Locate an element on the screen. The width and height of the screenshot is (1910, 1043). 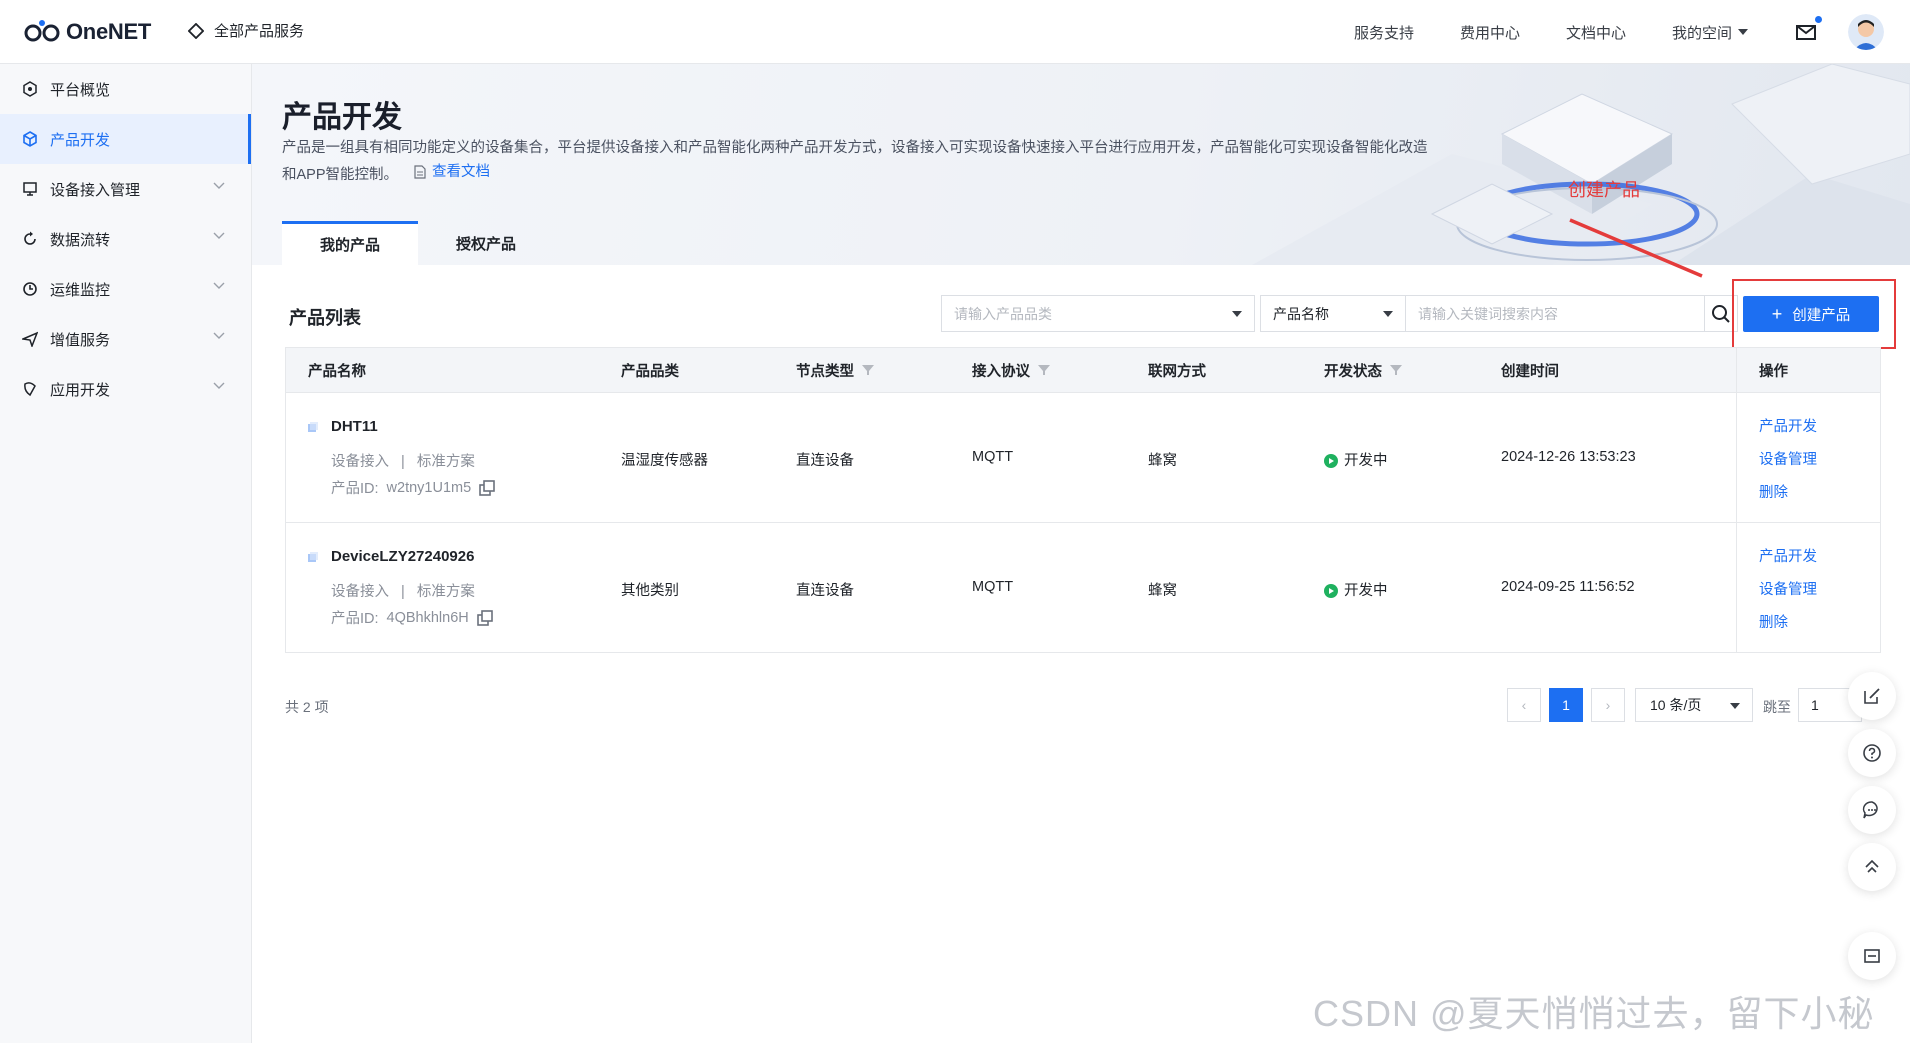
node-type: 直连设备 is located at coordinates (825, 461).